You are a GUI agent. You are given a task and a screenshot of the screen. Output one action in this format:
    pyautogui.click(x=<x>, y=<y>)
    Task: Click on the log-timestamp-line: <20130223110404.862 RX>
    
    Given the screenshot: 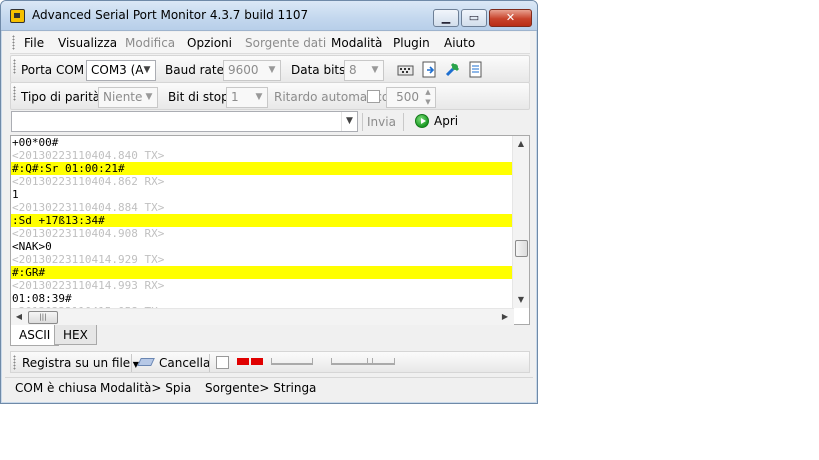 What is the action you would take?
    pyautogui.click(x=88, y=181)
    